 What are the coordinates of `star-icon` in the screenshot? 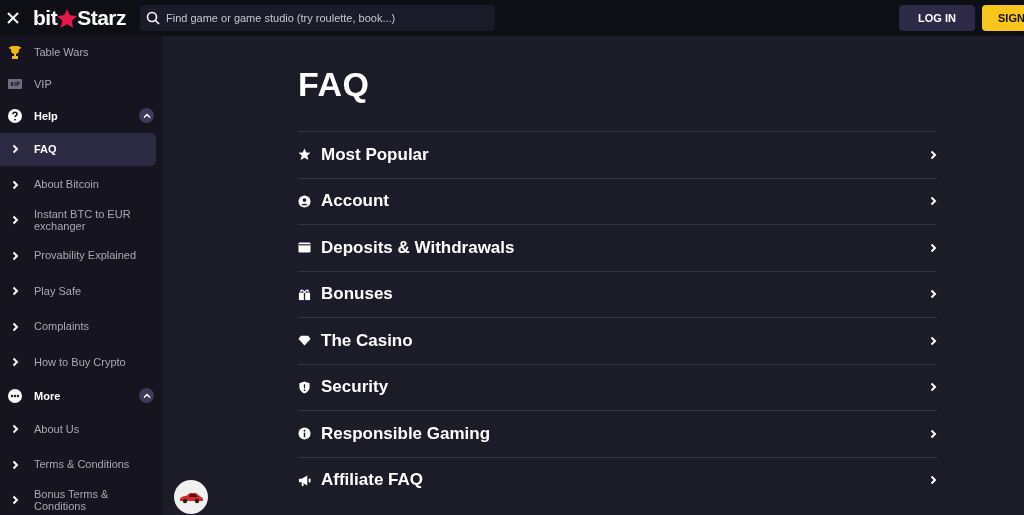 It's located at (304, 155).